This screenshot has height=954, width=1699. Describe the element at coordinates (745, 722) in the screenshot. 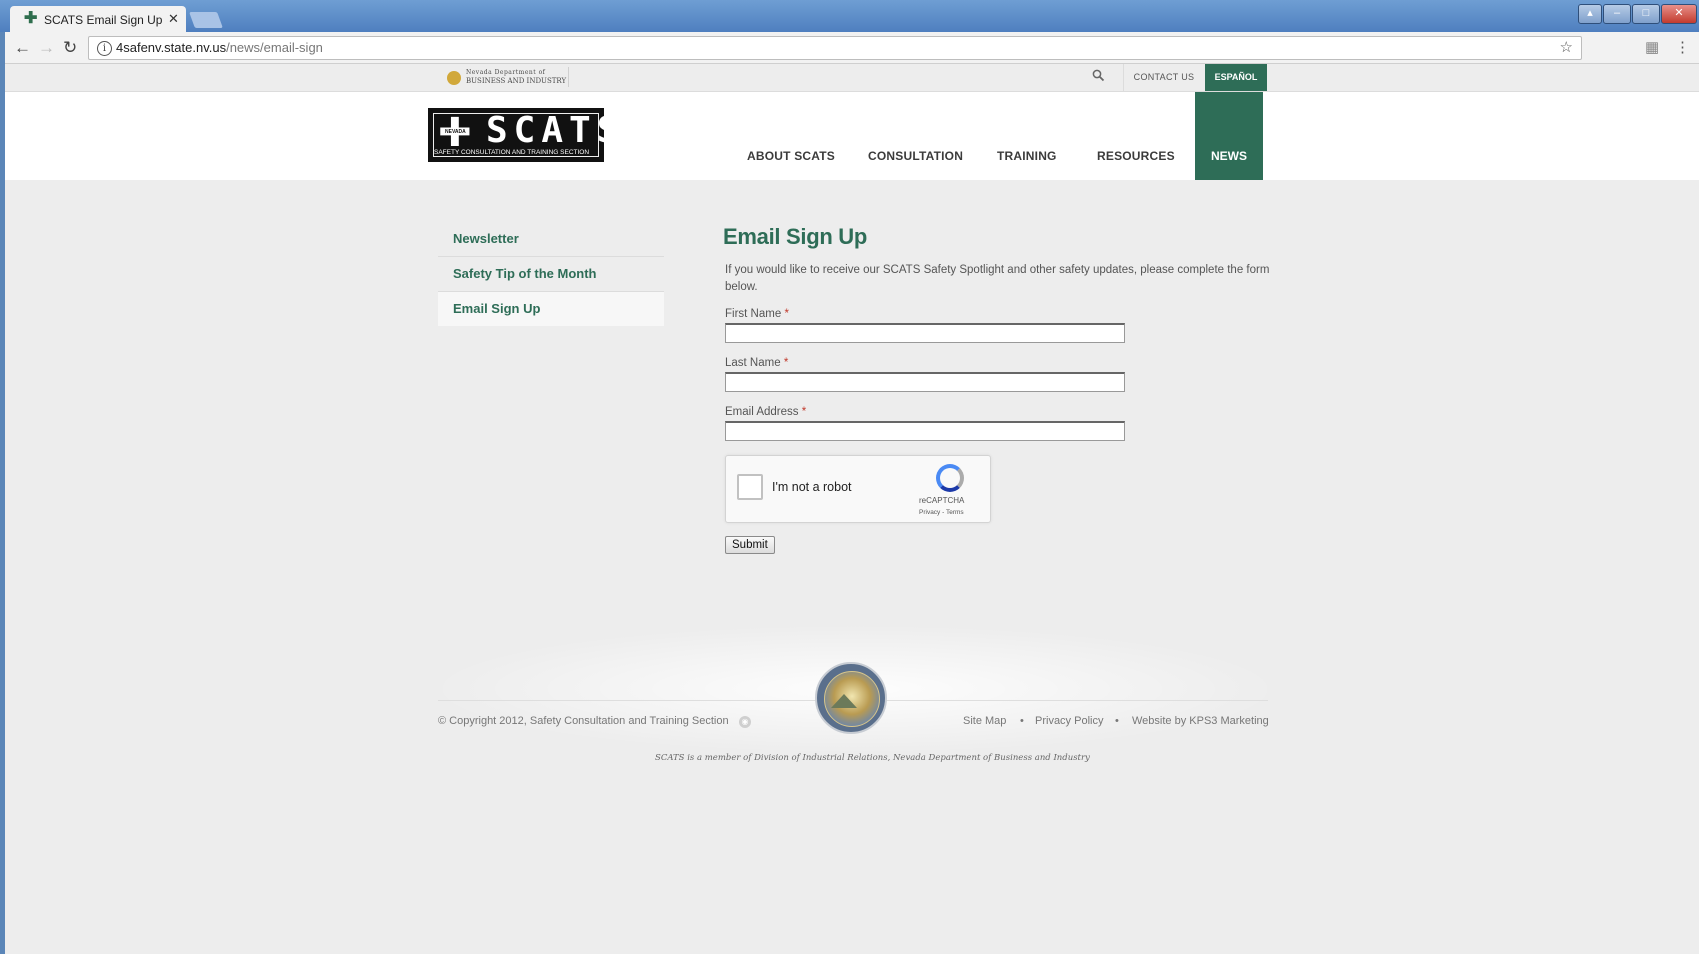

I see `rss-icon: ◉` at that location.